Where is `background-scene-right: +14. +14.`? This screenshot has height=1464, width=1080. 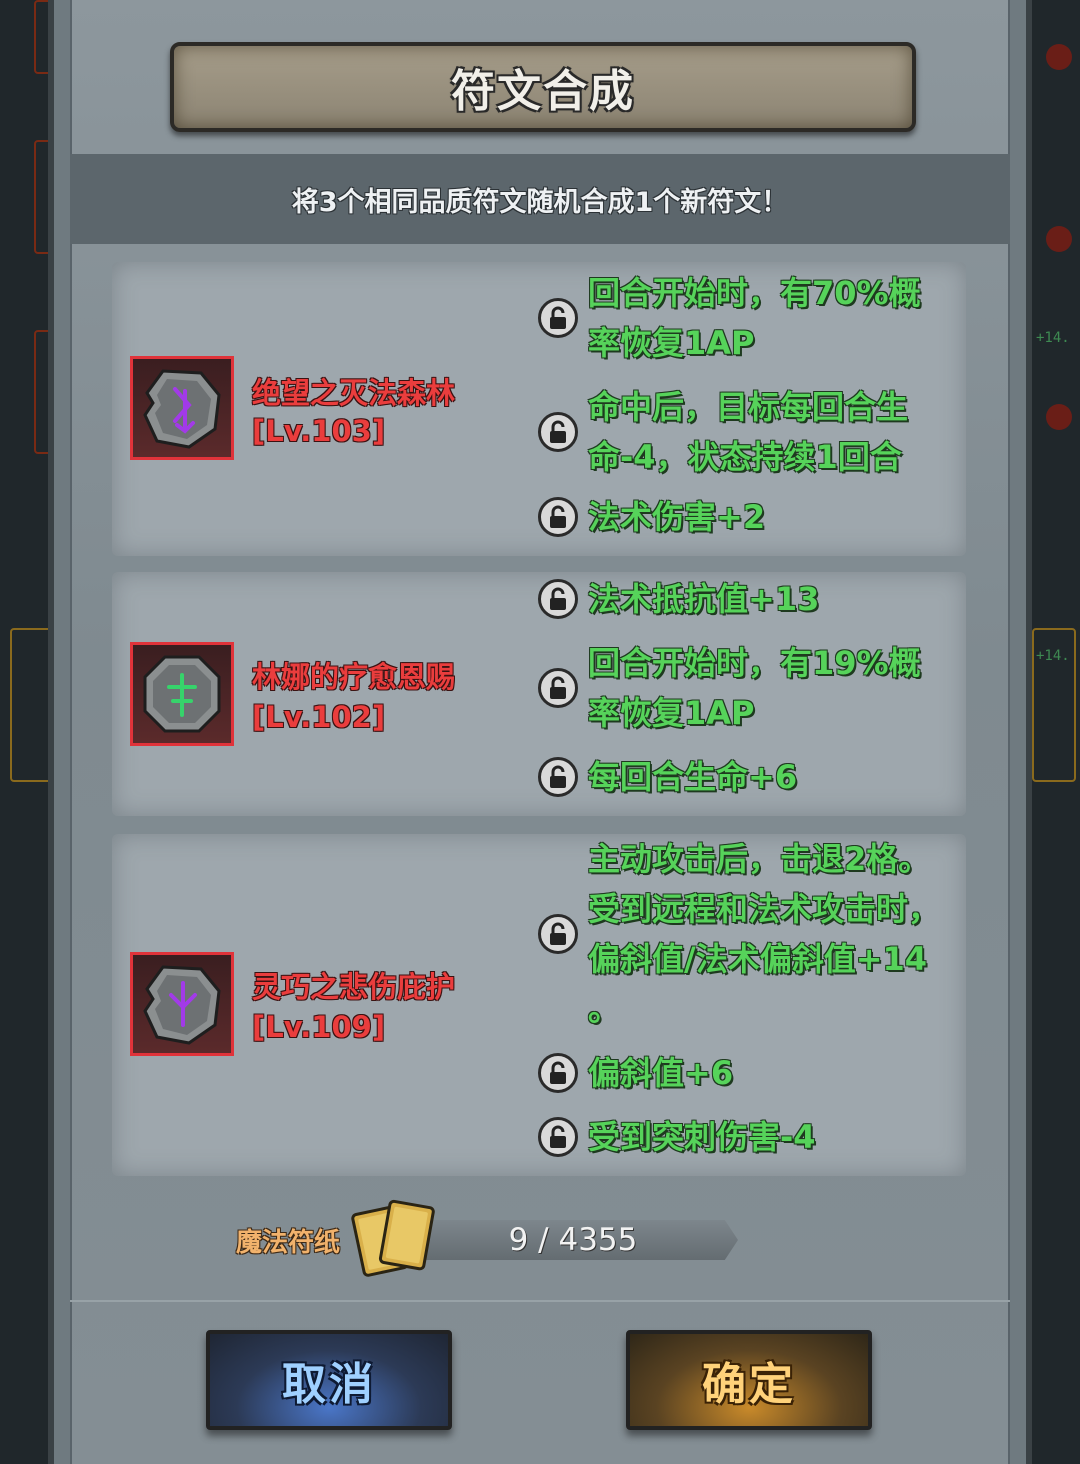
background-scene-right: +14. +14. is located at coordinates (1056, 732).